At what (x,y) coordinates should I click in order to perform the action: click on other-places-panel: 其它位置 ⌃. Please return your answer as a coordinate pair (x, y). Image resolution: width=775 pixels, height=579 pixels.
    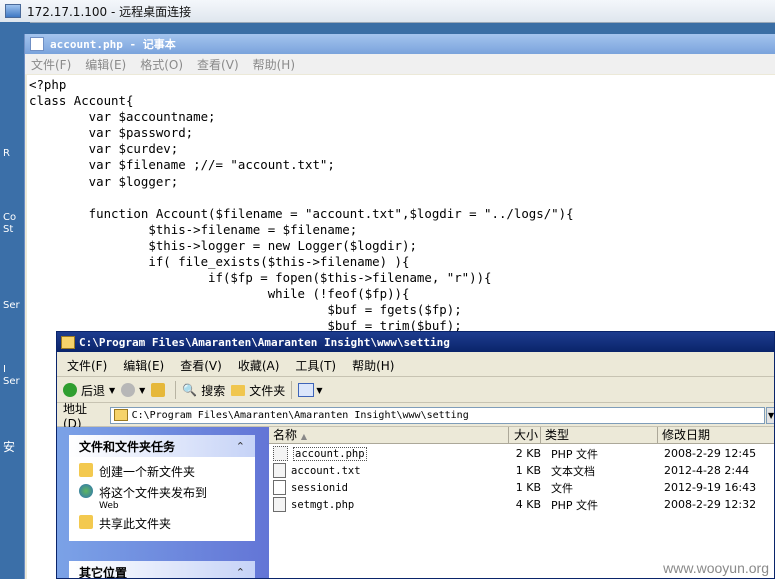
    Looking at the image, I should click on (162, 570).